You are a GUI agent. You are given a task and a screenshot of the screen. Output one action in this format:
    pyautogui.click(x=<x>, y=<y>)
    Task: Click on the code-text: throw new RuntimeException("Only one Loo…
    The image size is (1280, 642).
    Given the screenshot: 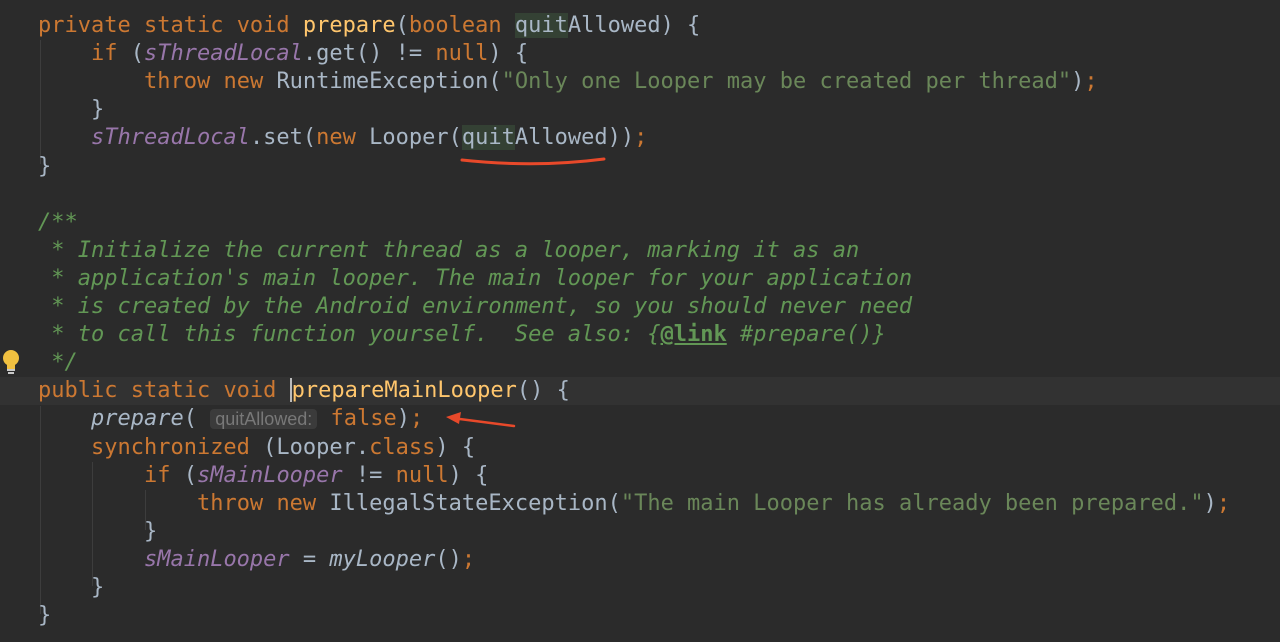 What is the action you would take?
    pyautogui.click(x=568, y=82)
    